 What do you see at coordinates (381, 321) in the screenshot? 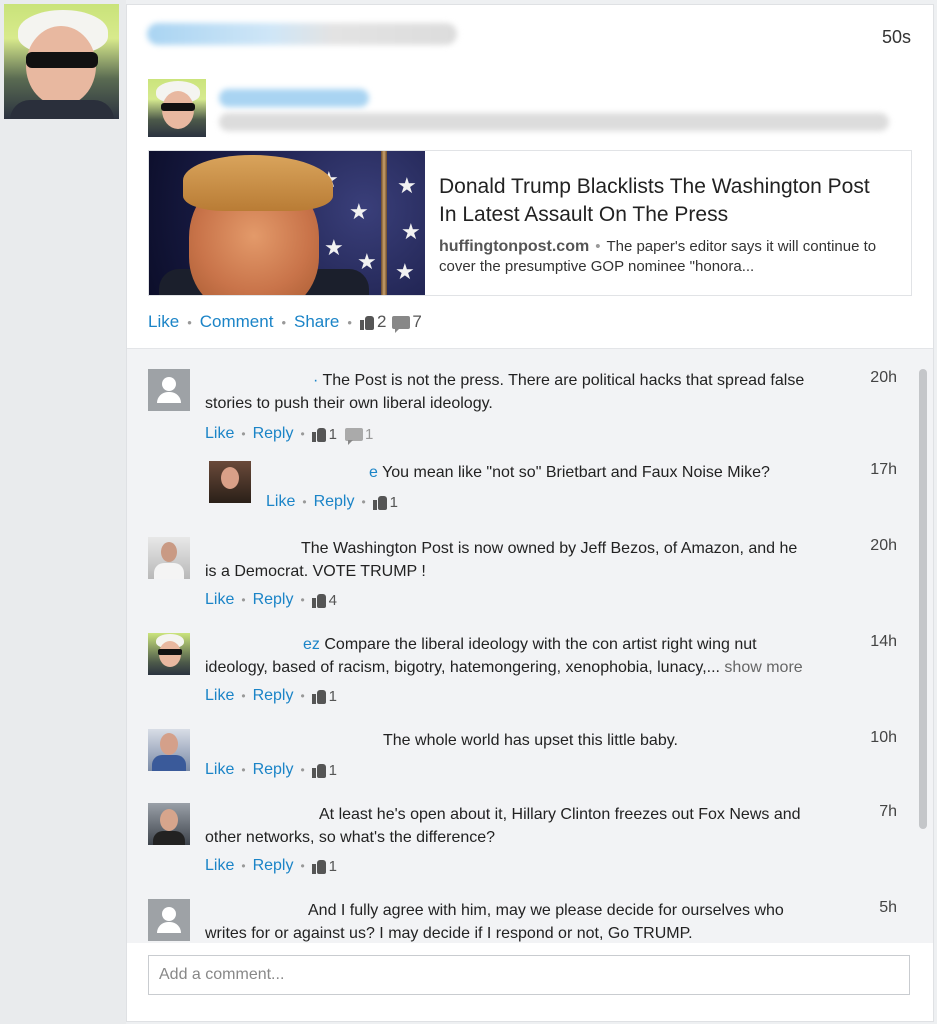
I see `likes-count: 2` at bounding box center [381, 321].